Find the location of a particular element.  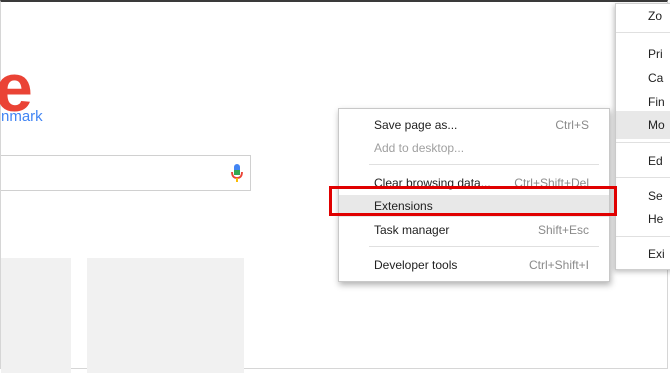

menu-item-label: Task manager is located at coordinates (412, 230).